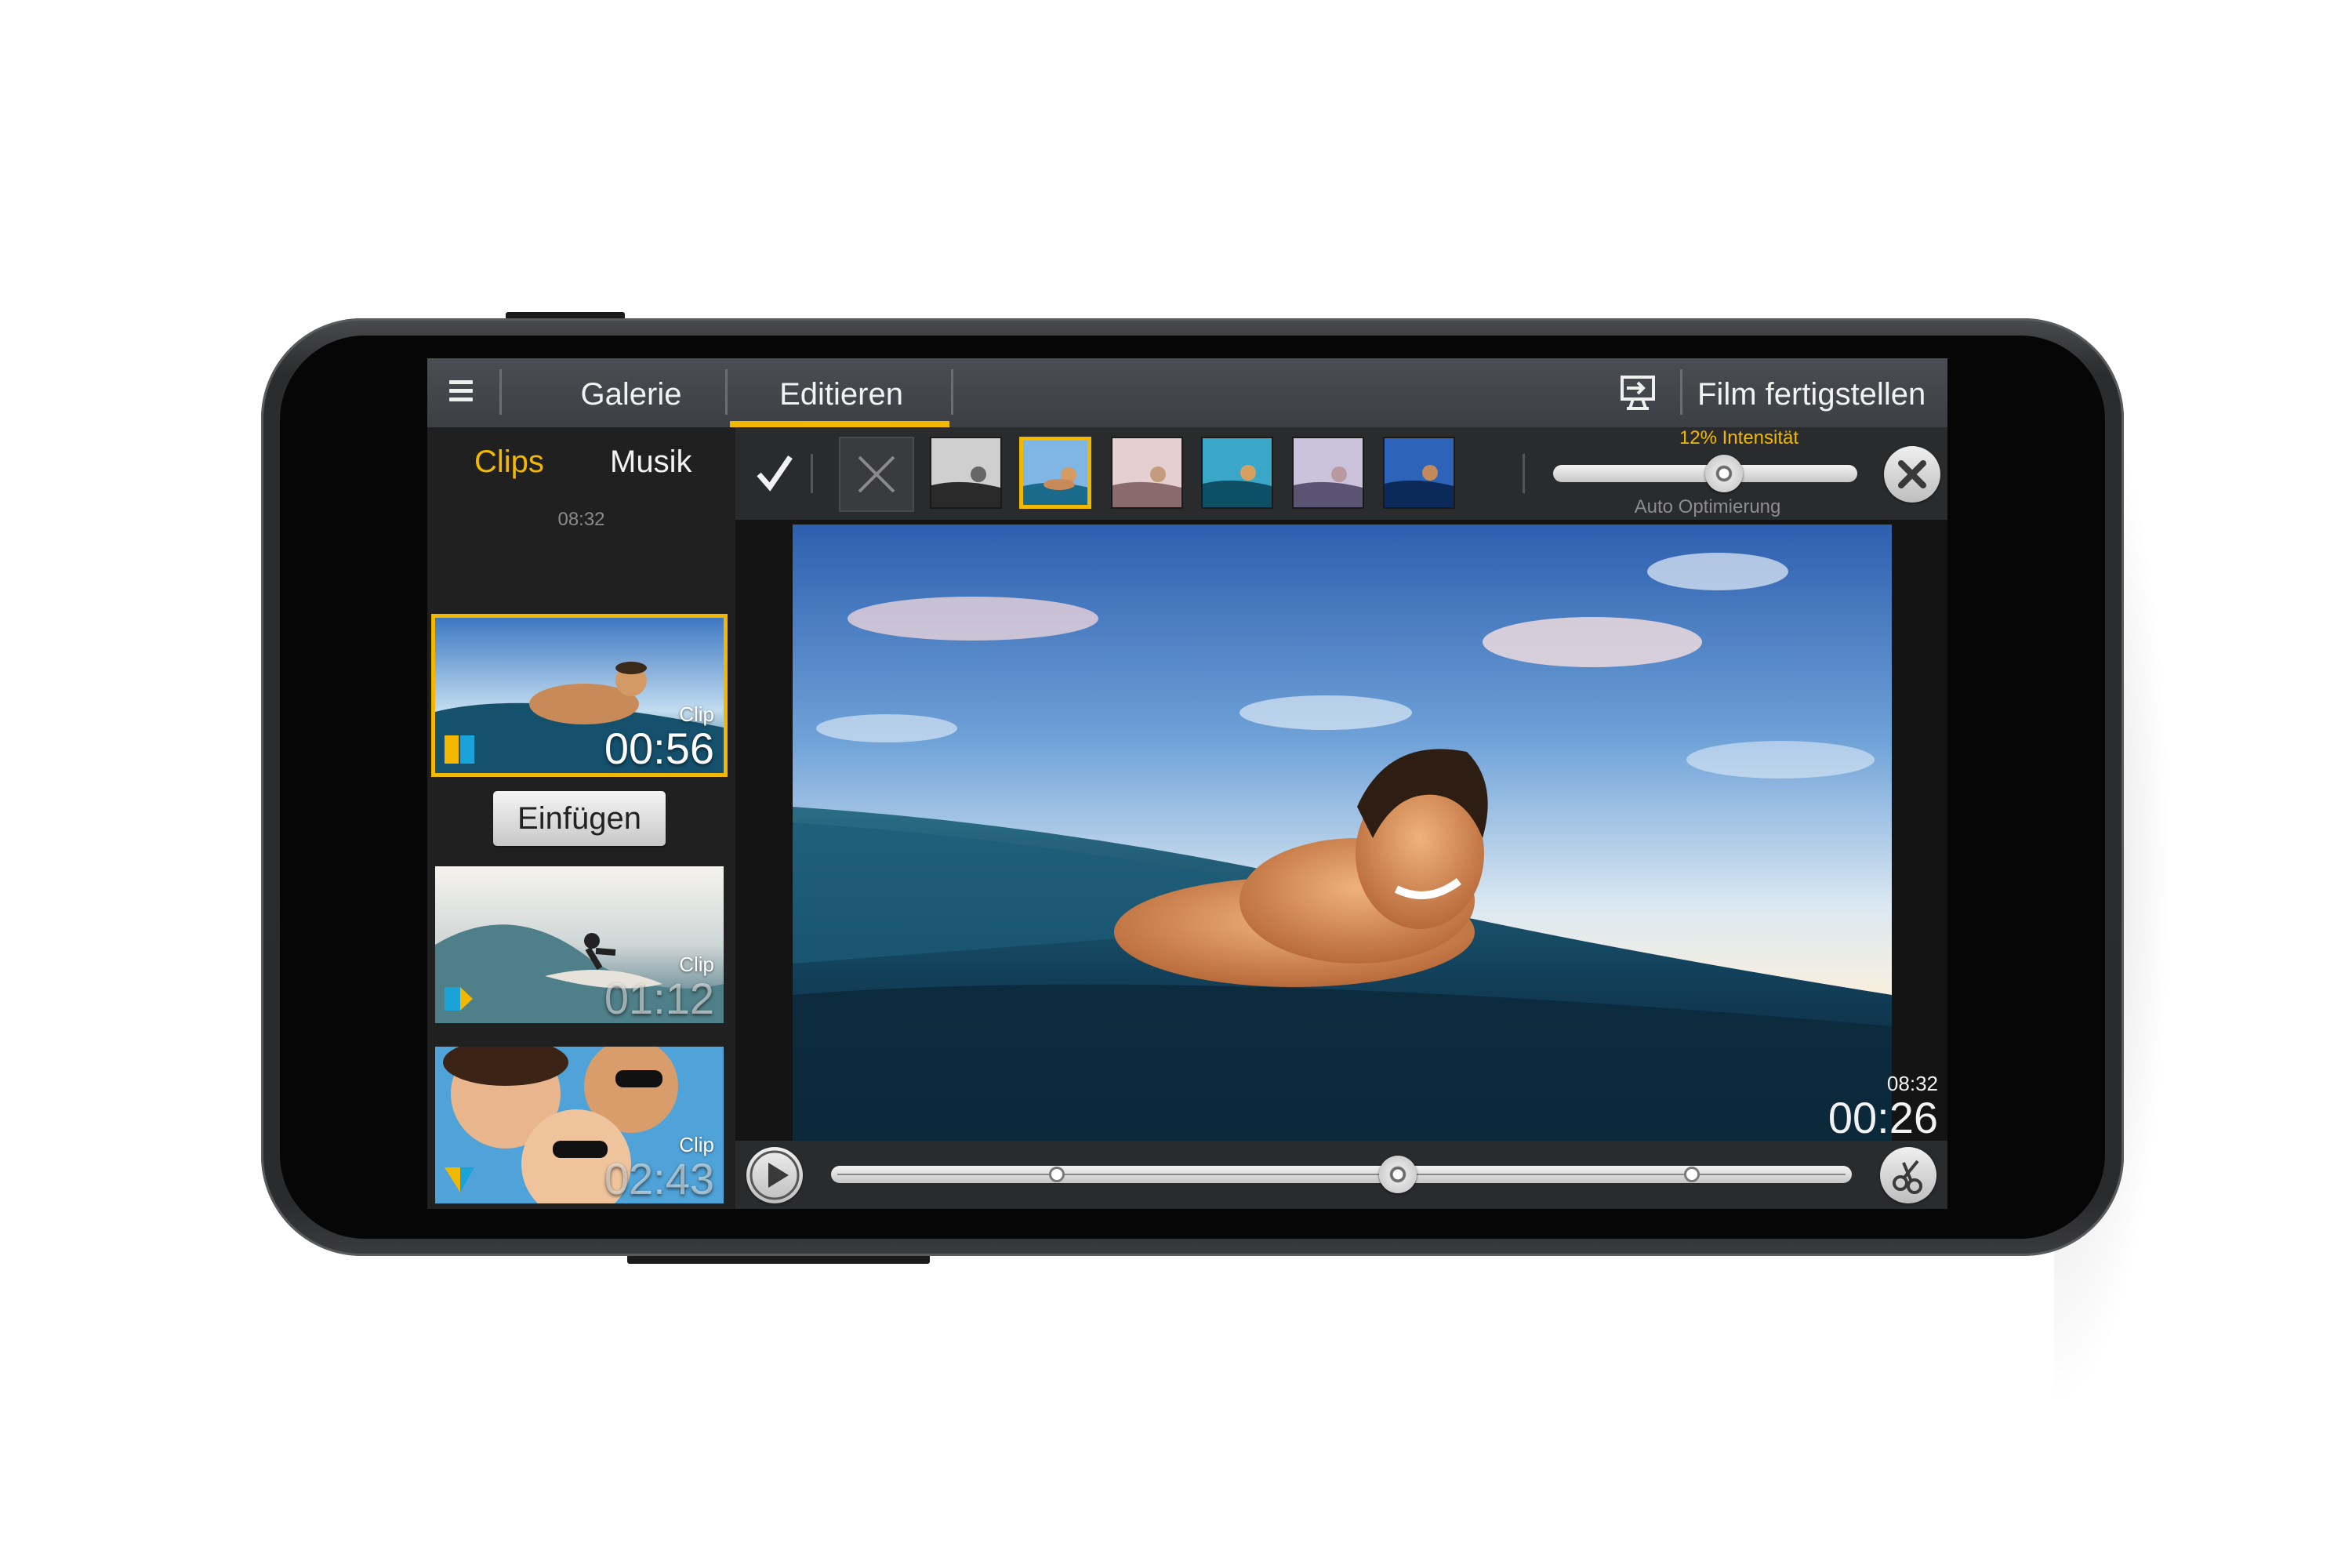 The image size is (2352, 1568). I want to click on filter-original-selected, so click(1055, 473).